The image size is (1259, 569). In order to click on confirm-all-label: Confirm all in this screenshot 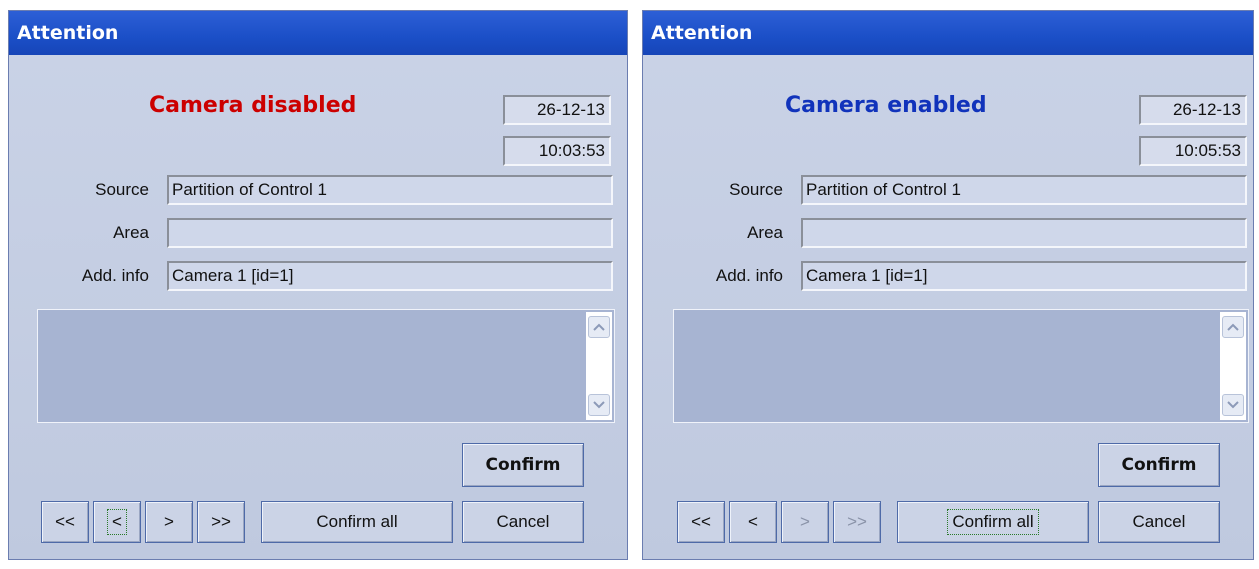, I will do `click(993, 522)`.